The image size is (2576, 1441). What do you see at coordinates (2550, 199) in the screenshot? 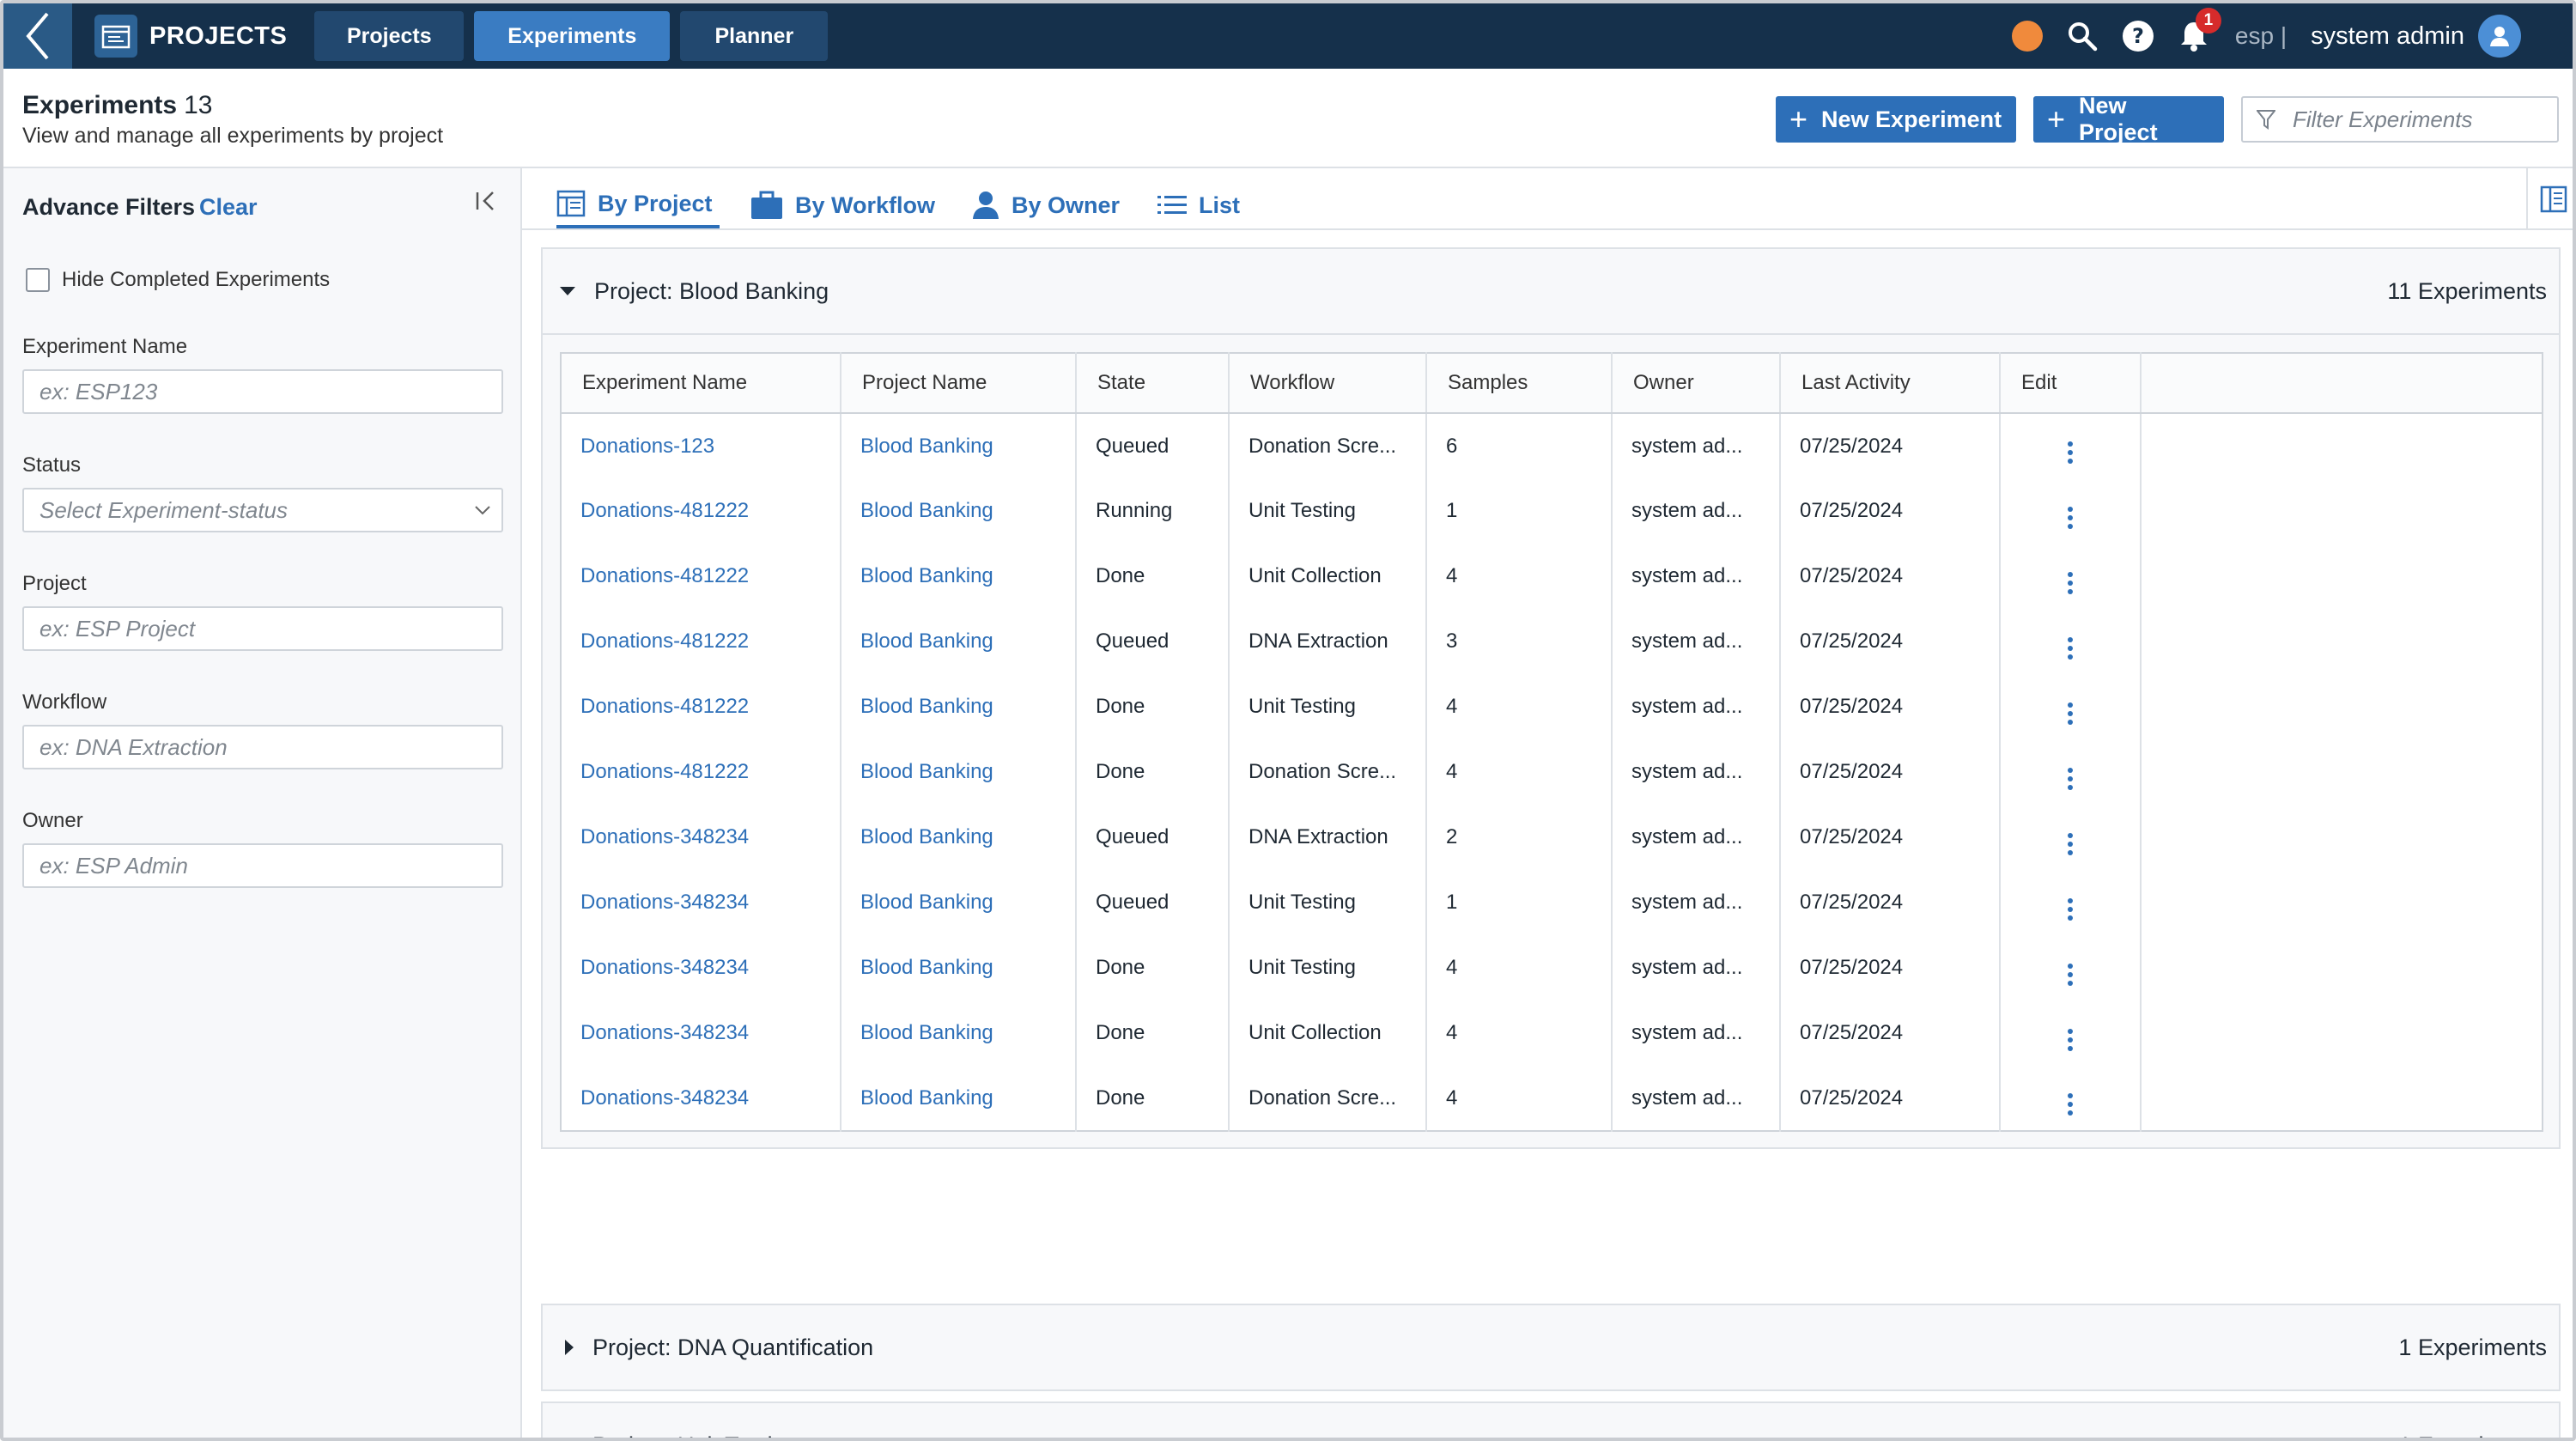
I see `toggle-panel-button` at bounding box center [2550, 199].